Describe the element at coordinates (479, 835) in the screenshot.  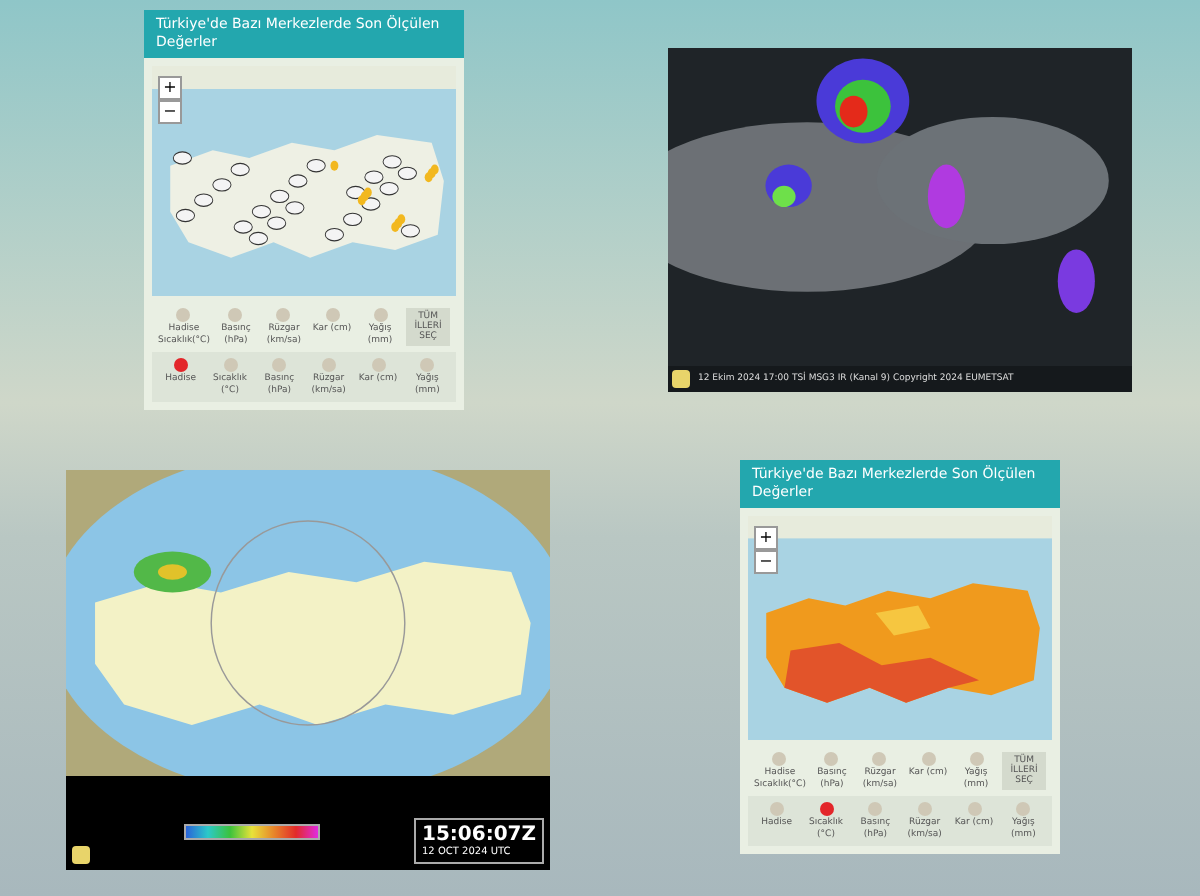
I see `radar-time: 15:06:07Z` at that location.